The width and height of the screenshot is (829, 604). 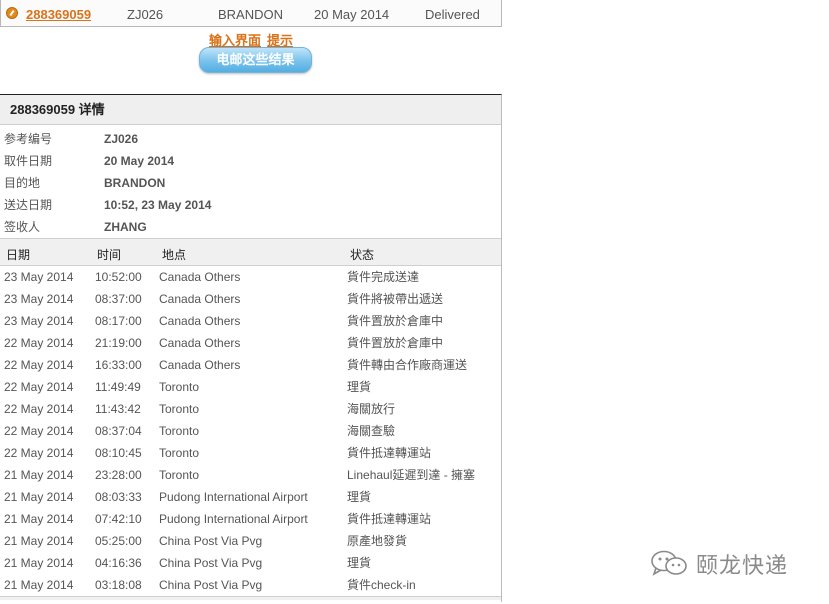 What do you see at coordinates (395, 343) in the screenshot?
I see `row-status: 貨件置放於倉庫中` at bounding box center [395, 343].